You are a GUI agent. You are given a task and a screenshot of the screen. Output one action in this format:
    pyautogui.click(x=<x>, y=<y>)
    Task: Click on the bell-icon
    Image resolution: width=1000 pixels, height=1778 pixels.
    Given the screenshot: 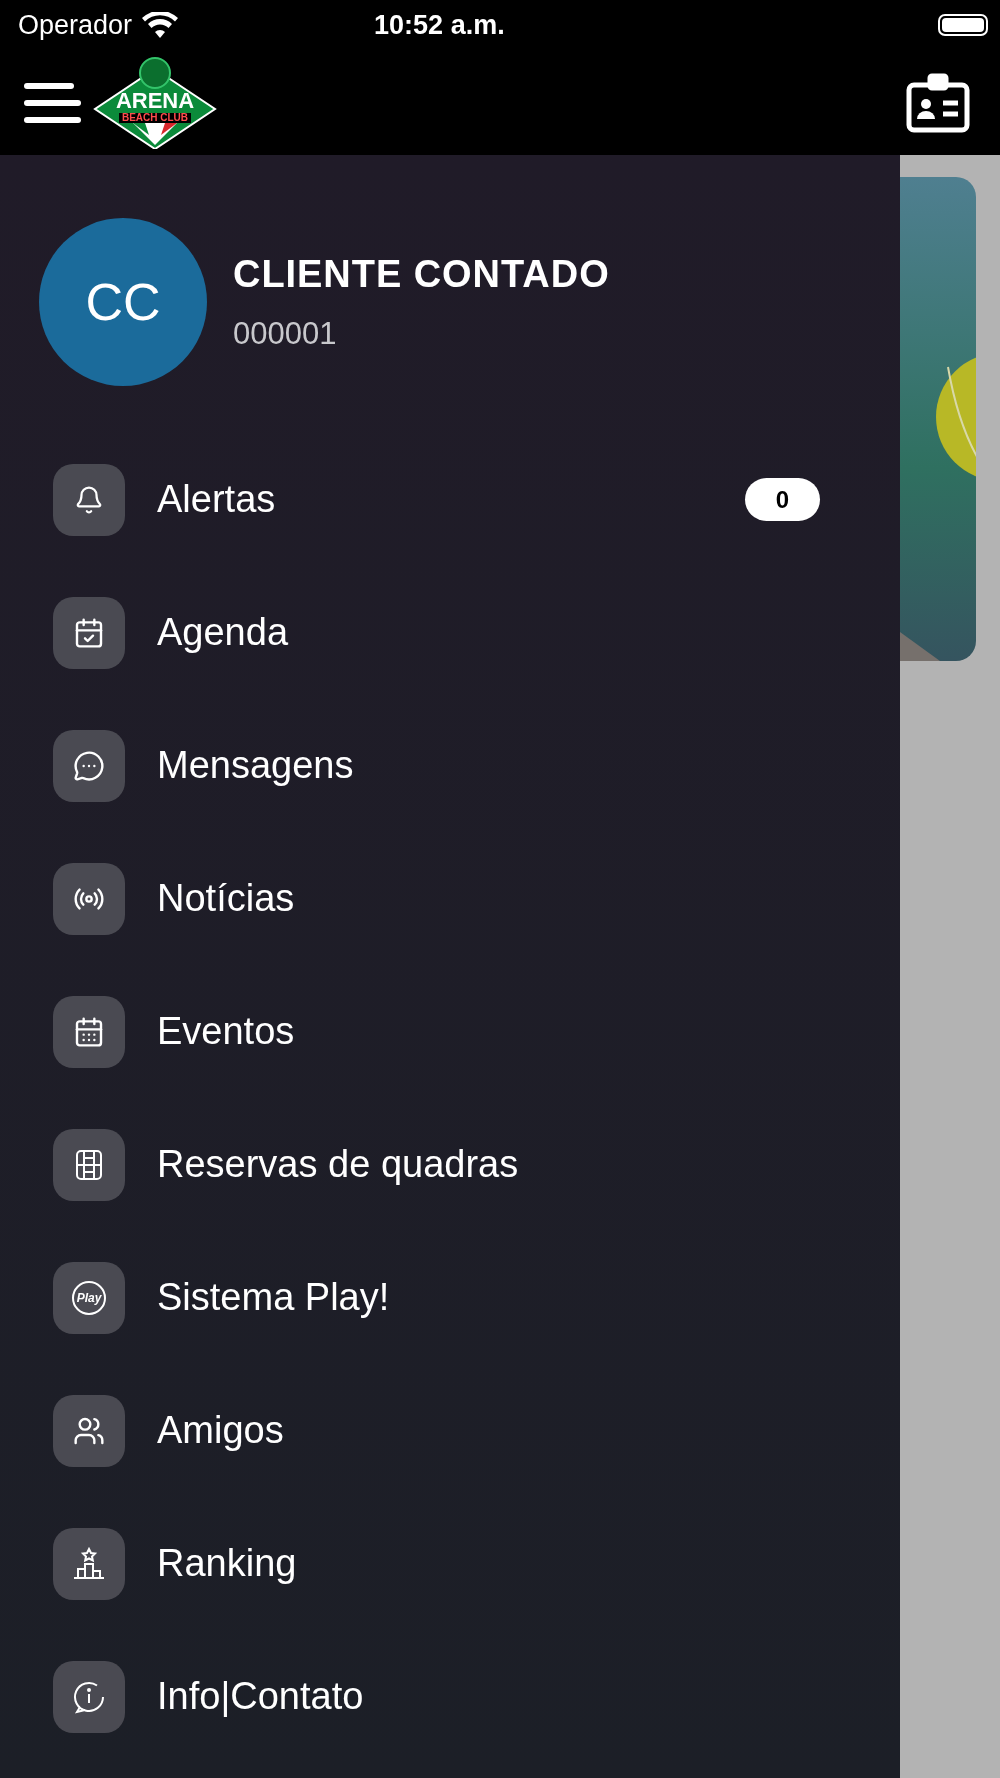 What is the action you would take?
    pyautogui.click(x=89, y=499)
    